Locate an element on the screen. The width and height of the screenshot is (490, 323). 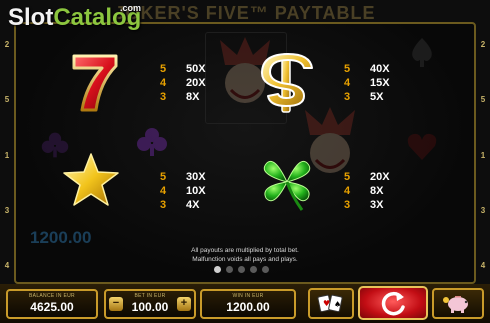
paytable-seven-rows: 5 50X 4 20X 3 8X is located at coordinates (183, 82).